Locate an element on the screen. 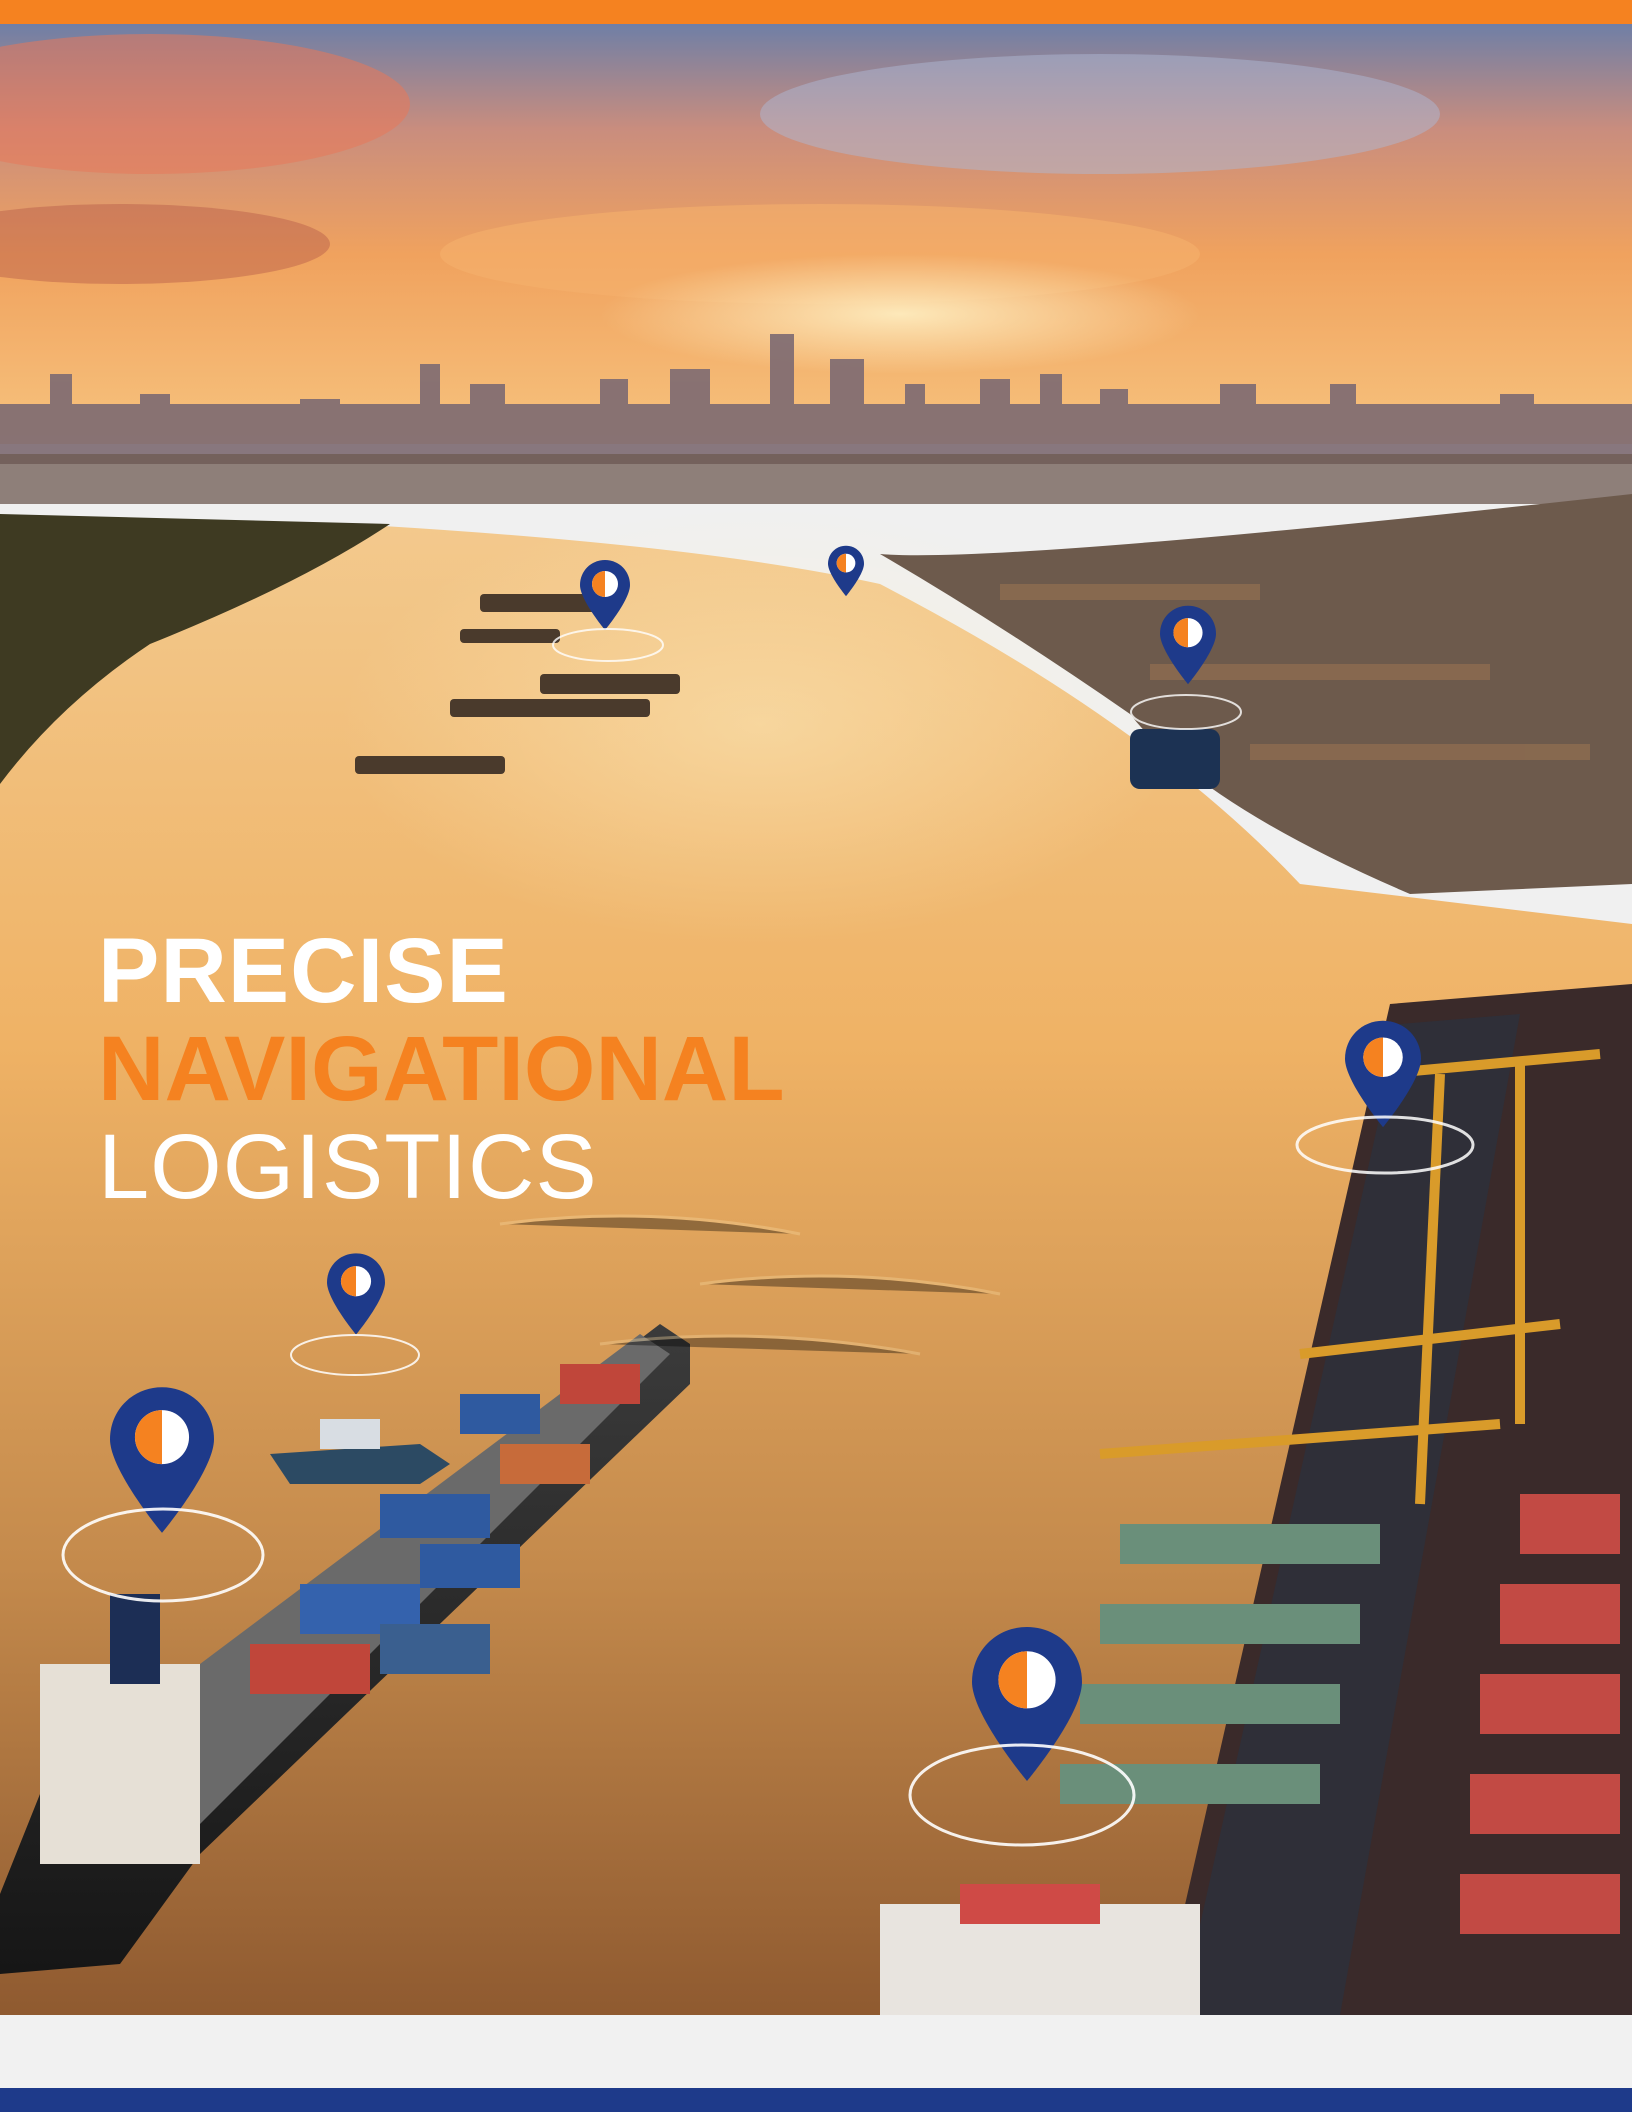 This screenshot has height=2112, width=1632. headline-line-1: PRECISE is located at coordinates (303, 971).